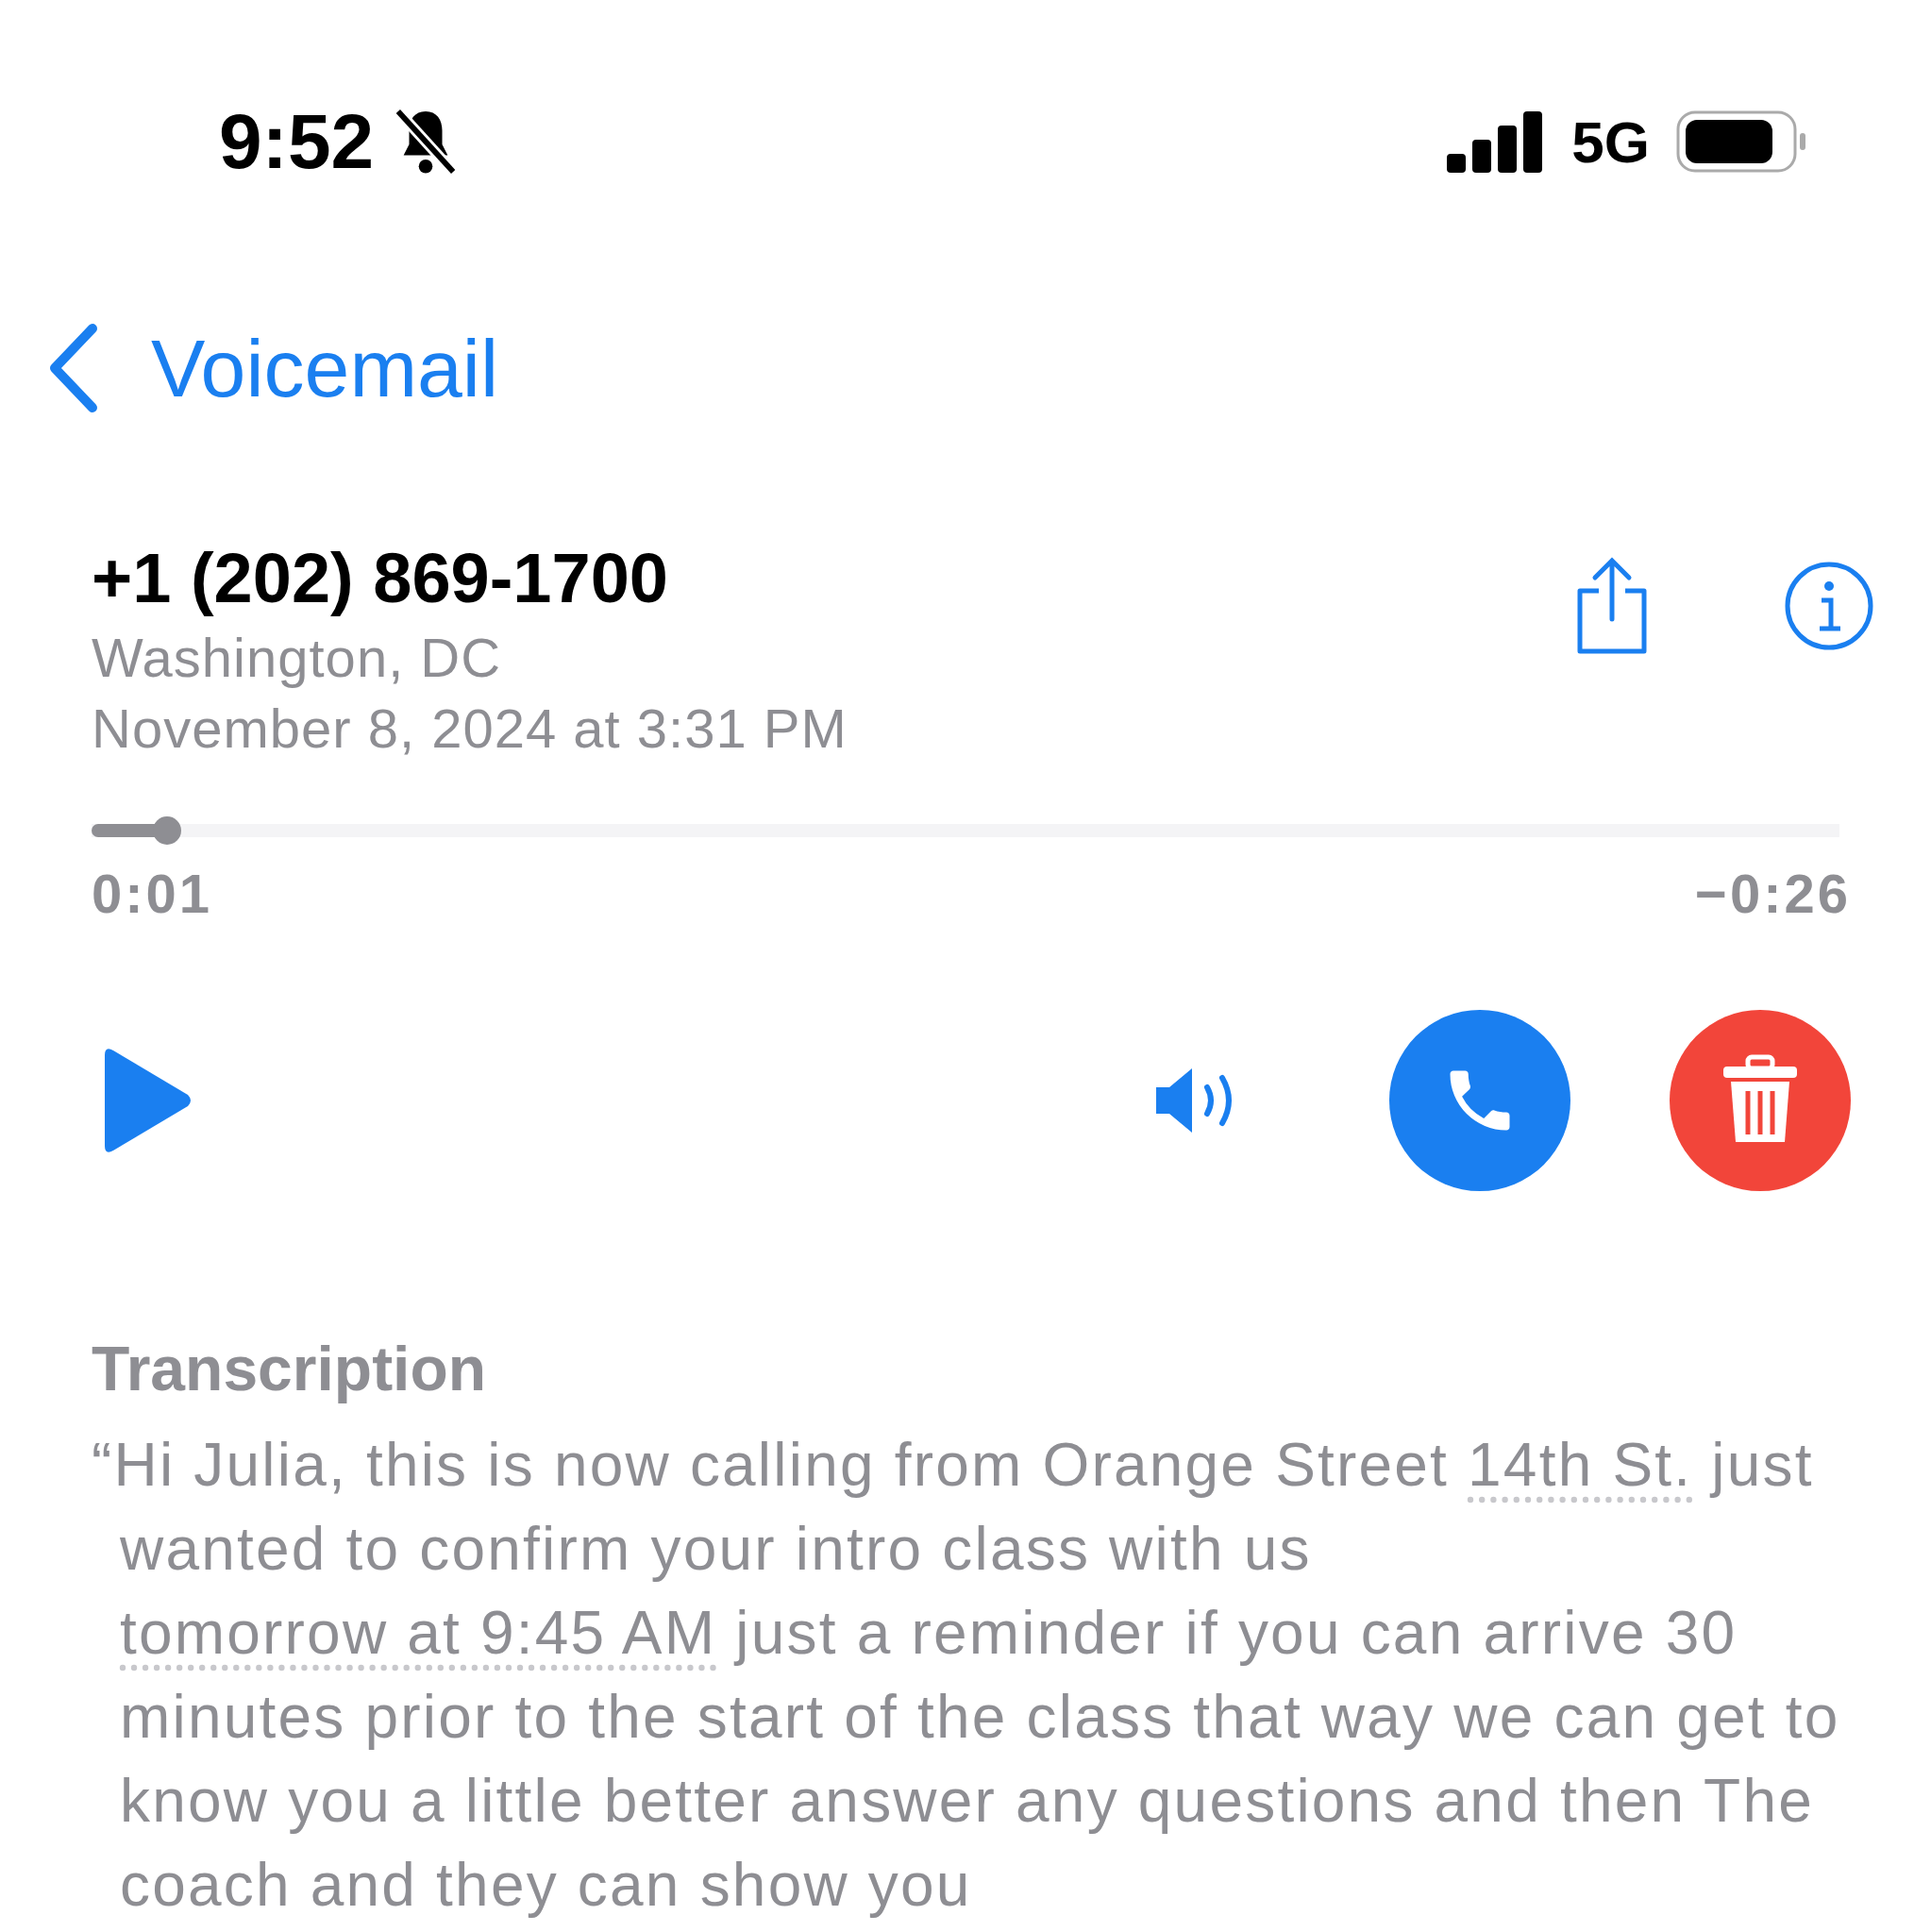 The image size is (1931, 1932). What do you see at coordinates (1580, 1465) in the screenshot?
I see `detected-link: 14th St.` at bounding box center [1580, 1465].